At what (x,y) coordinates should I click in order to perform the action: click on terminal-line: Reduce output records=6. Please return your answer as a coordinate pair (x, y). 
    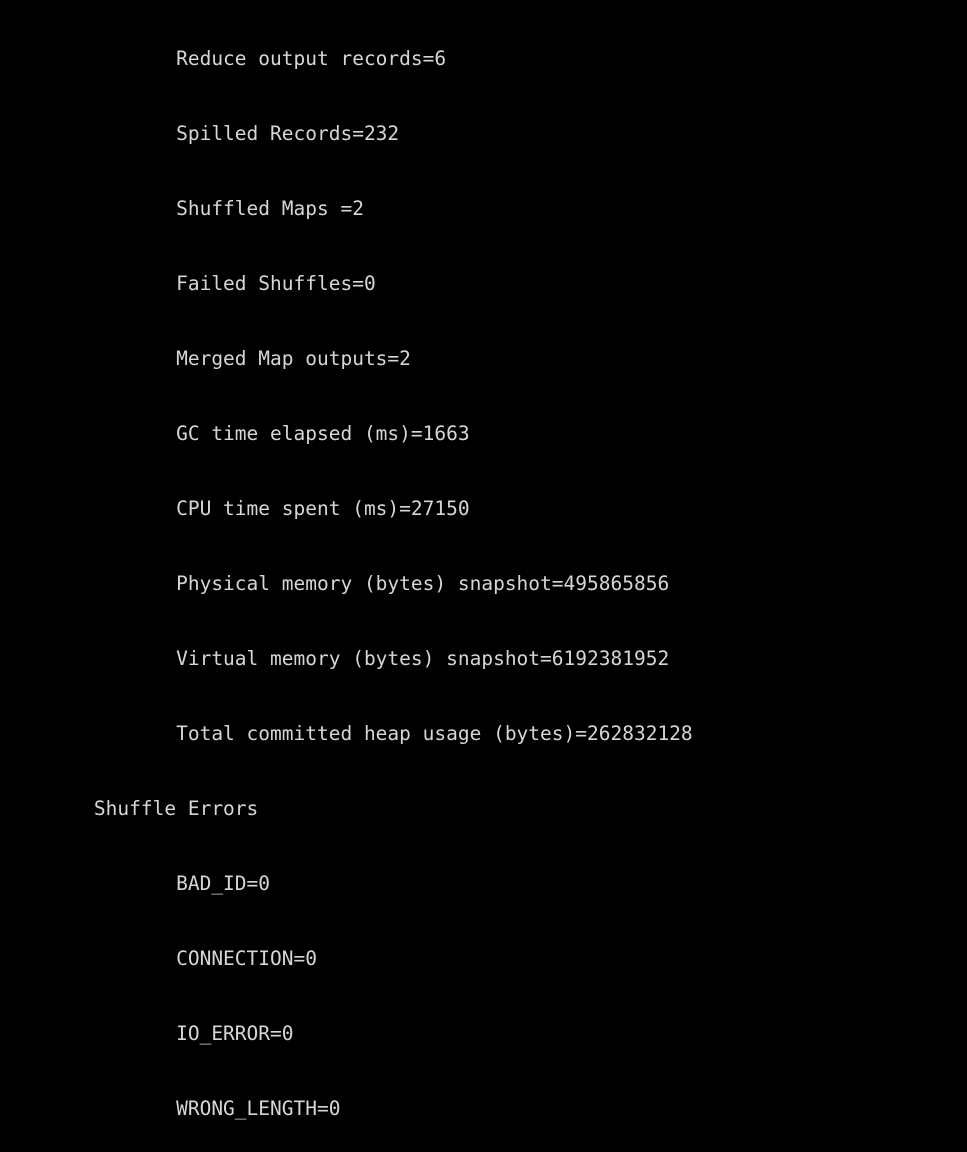
    Looking at the image, I should click on (223, 58).